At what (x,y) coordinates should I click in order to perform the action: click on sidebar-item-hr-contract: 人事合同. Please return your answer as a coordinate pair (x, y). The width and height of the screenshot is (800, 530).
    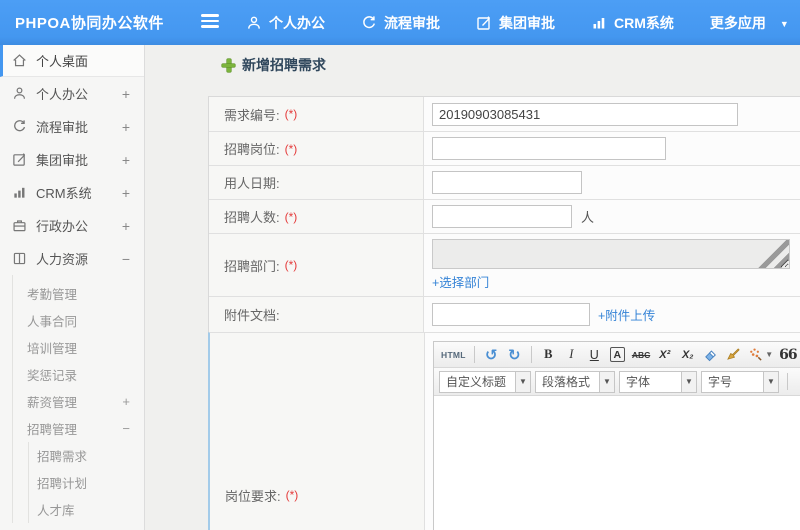
    Looking at the image, I should click on (78, 320).